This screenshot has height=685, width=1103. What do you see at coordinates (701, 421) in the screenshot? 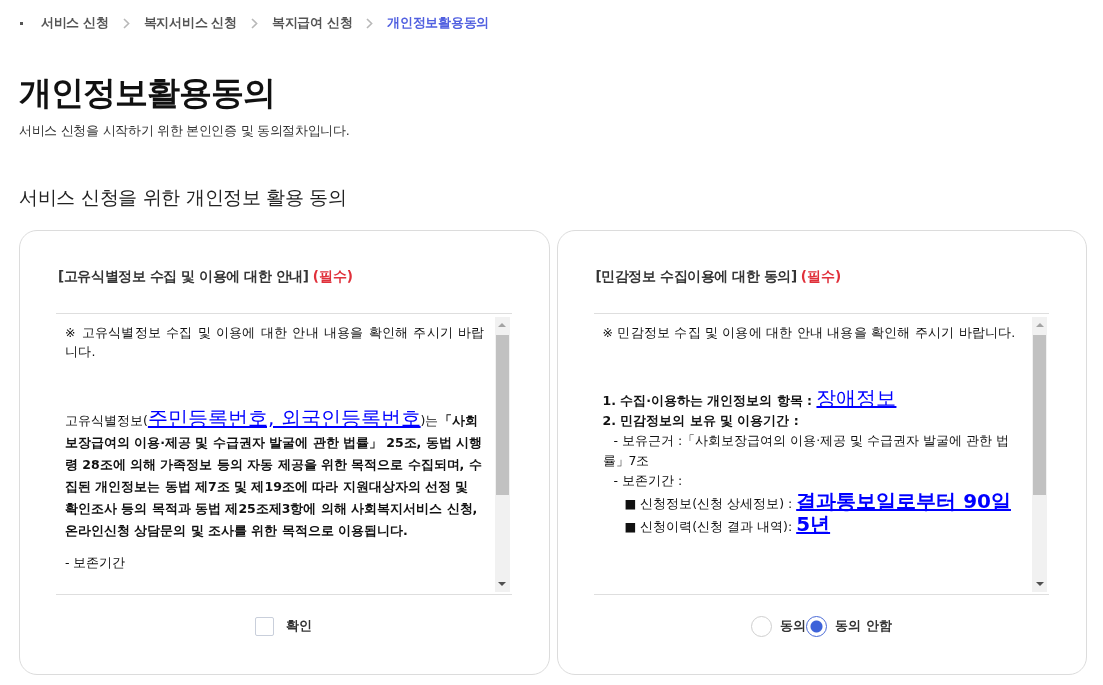
I see `terms-line: 2. 민감정보의 보유 및 이용기간 :` at bounding box center [701, 421].